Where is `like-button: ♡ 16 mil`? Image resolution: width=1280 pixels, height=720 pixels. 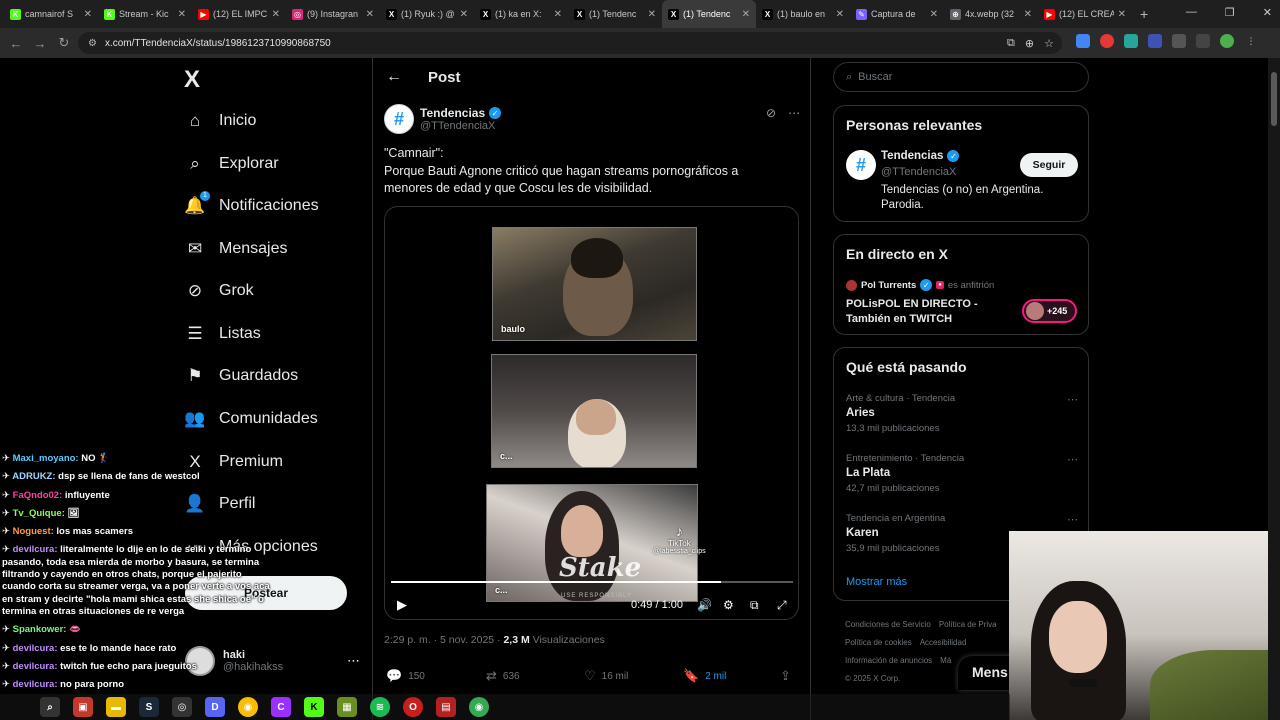
like-button: ♡ 16 mil is located at coordinates (606, 676).